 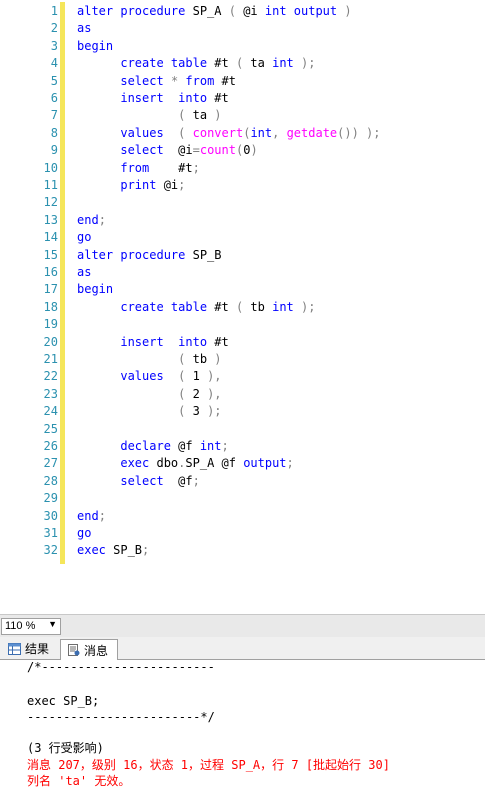 What do you see at coordinates (50, 533) in the screenshot?
I see `line-number: 31` at bounding box center [50, 533].